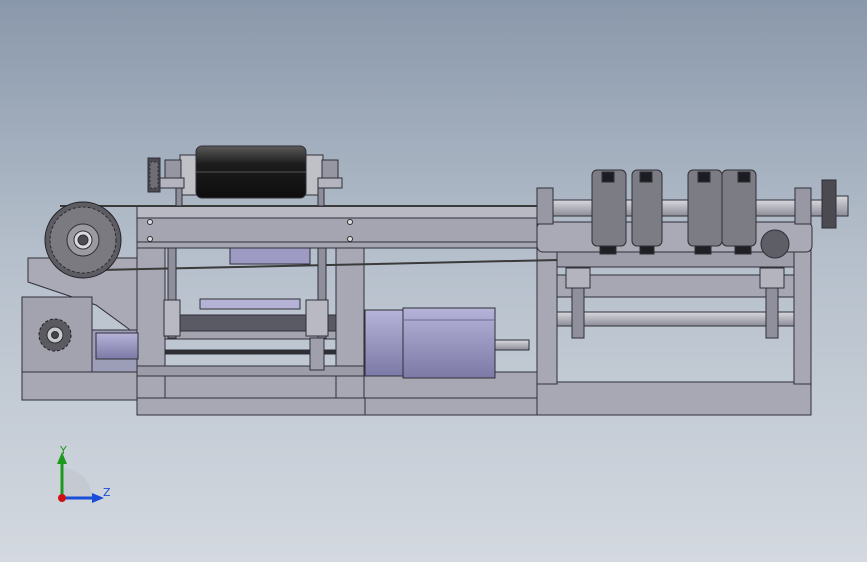 This screenshot has height=562, width=867. Describe the element at coordinates (245, 176) in the screenshot. I see `top-roller` at that location.